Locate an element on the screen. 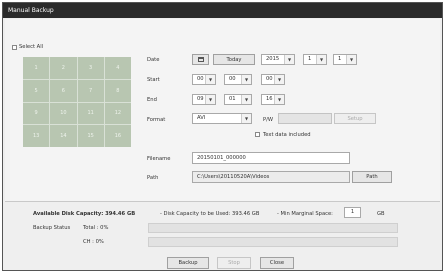 Image resolution: width=447 pixels, height=274 pixels. format-select: AVI ▼ is located at coordinates (222, 118).